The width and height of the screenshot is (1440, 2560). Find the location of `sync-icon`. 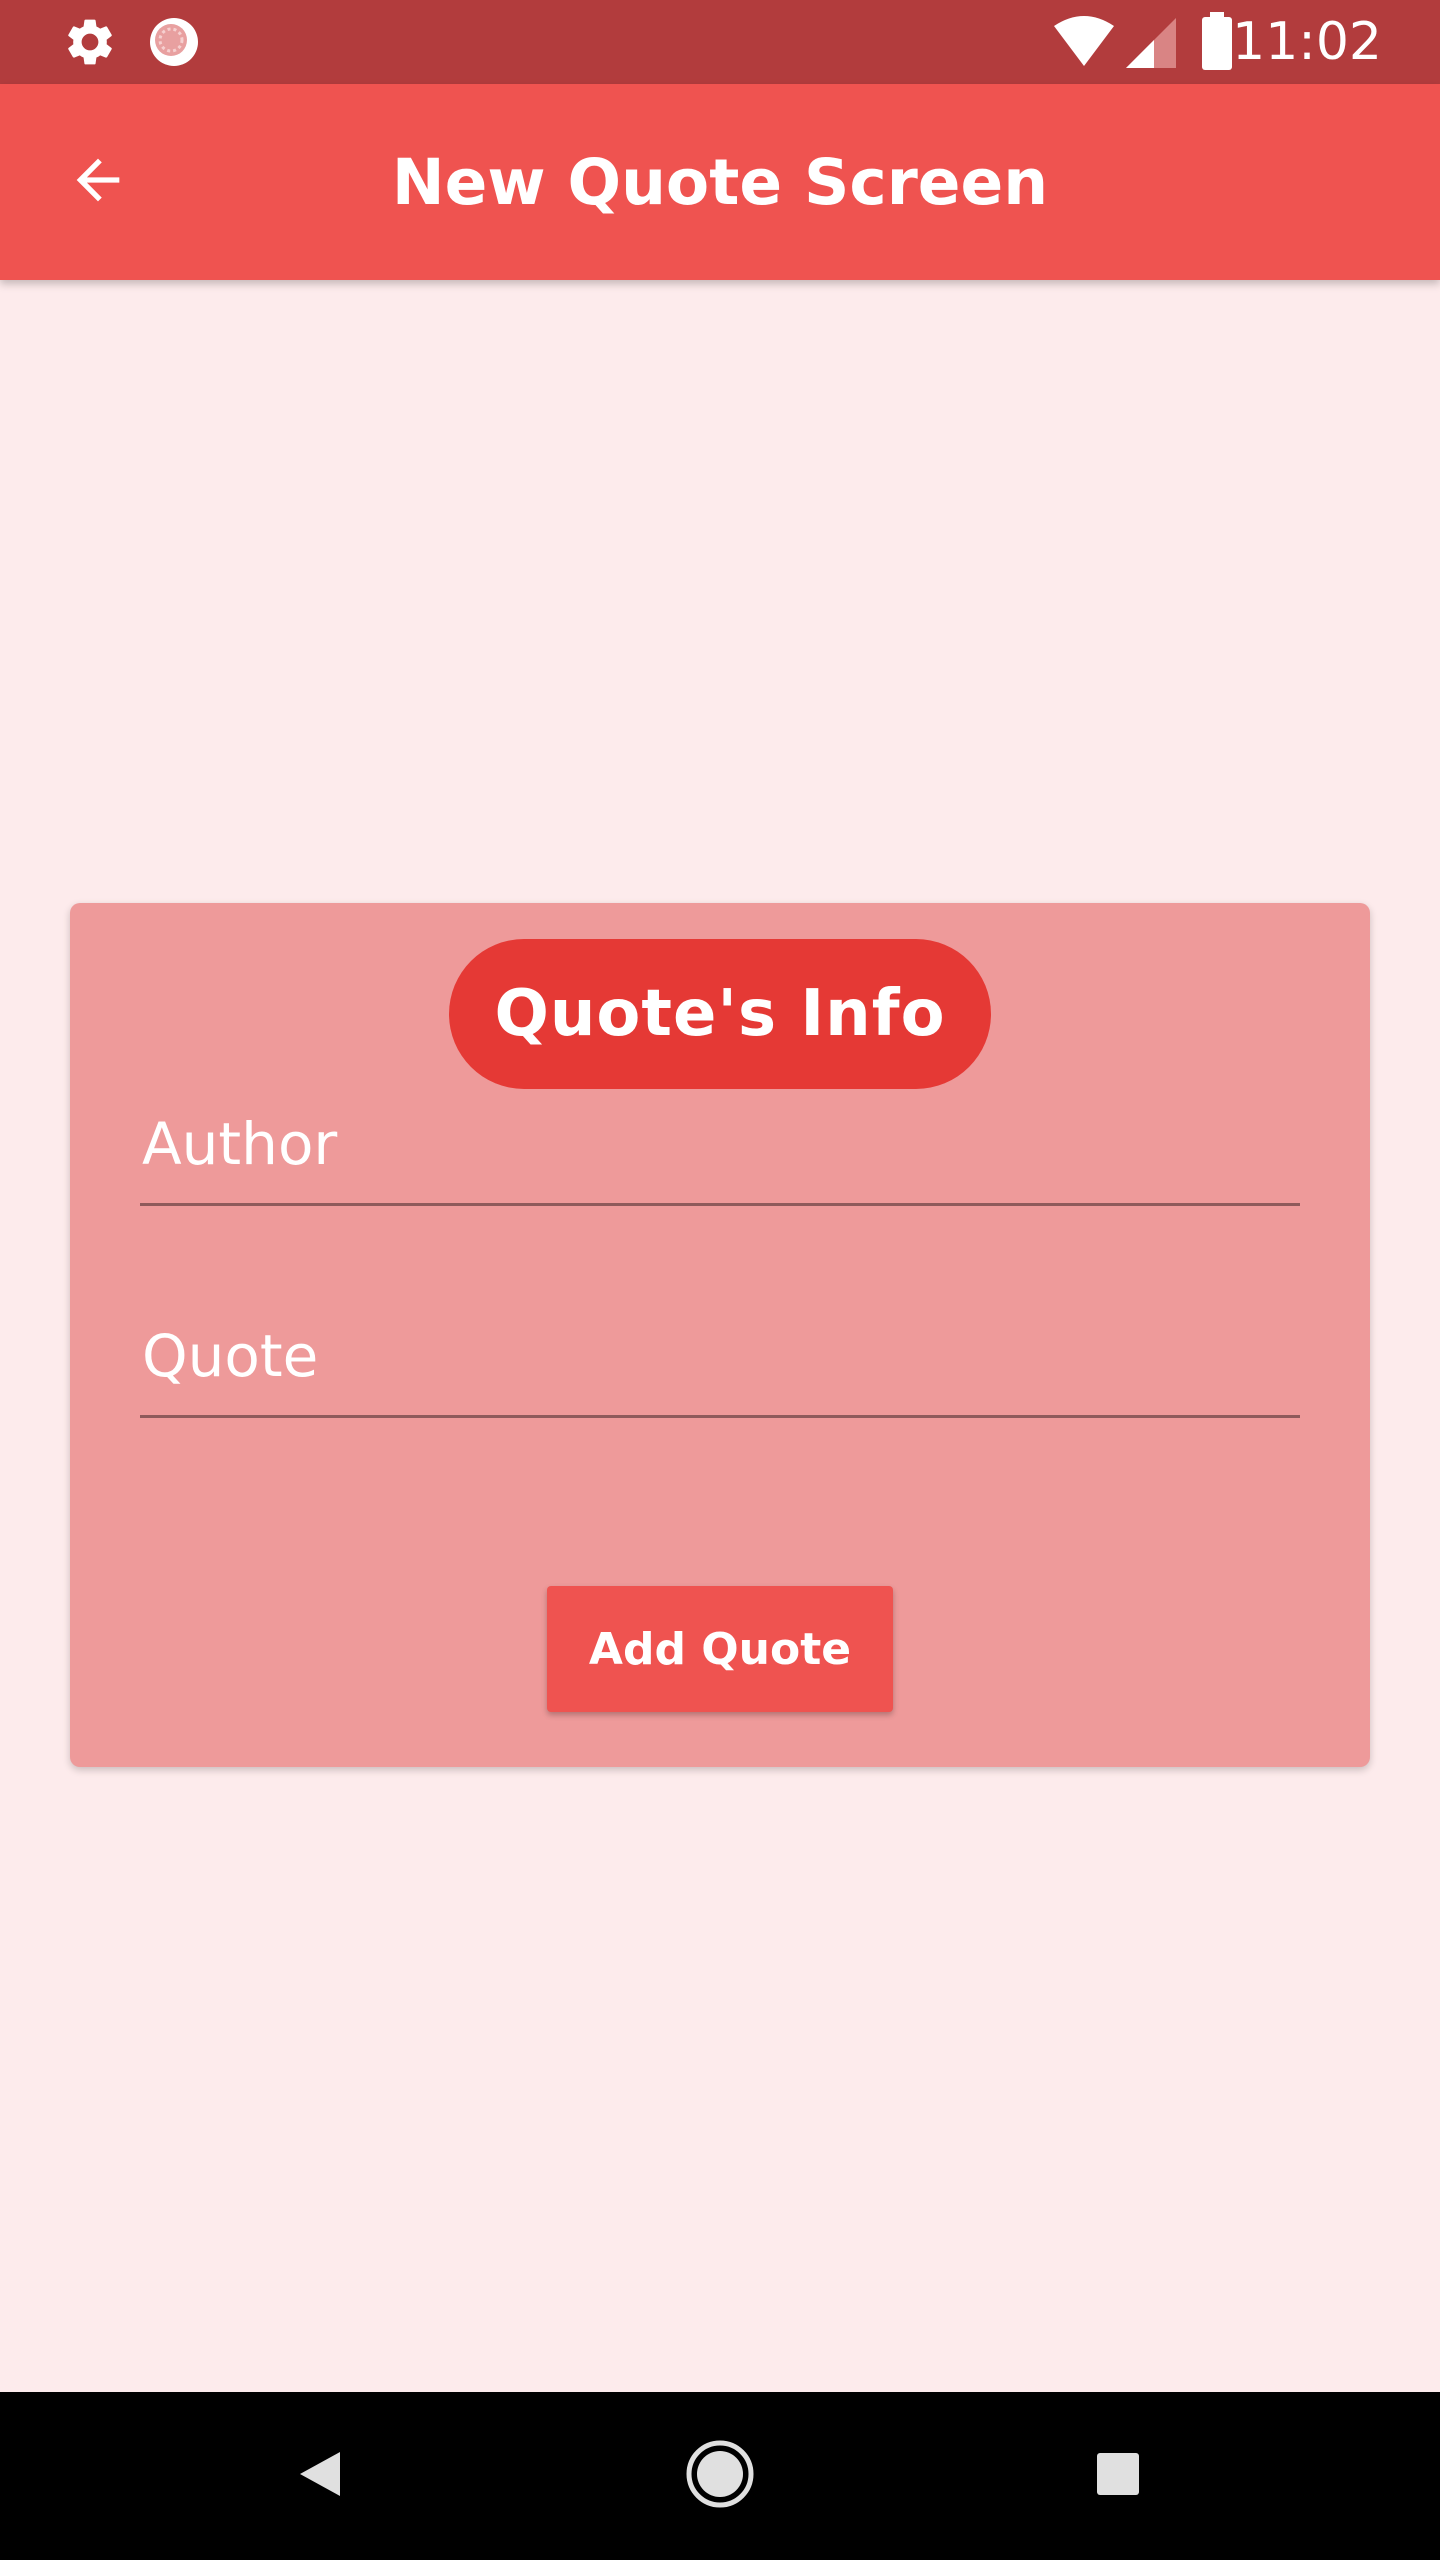

sync-icon is located at coordinates (174, 42).